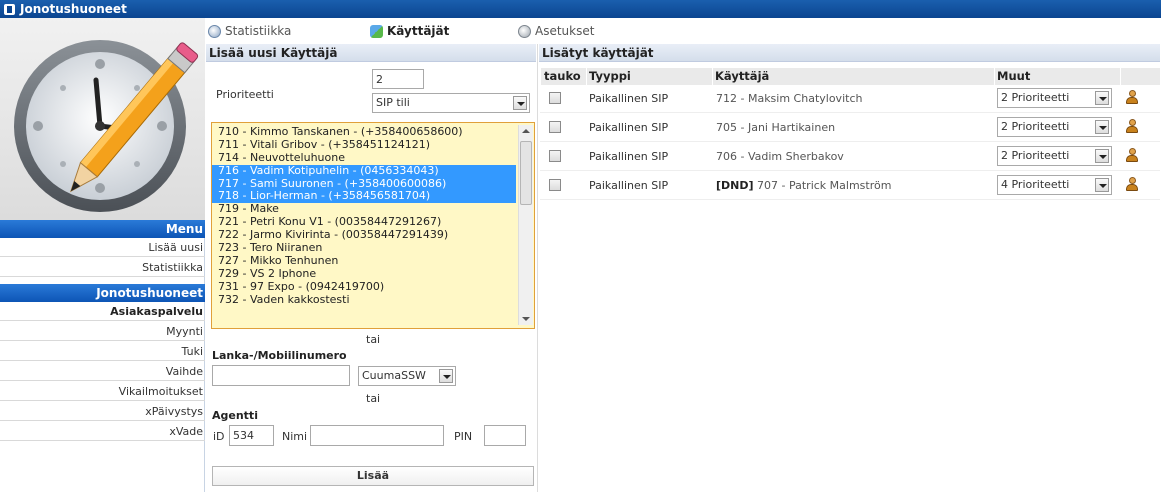 This screenshot has width=1161, height=492. I want to click on tab-users: Käyttäjät, so click(409, 31).